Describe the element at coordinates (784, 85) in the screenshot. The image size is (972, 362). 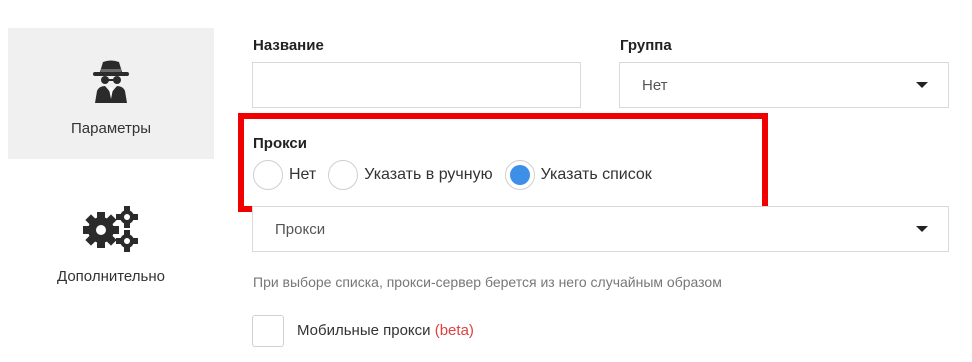
I see `group-select: Нет` at that location.